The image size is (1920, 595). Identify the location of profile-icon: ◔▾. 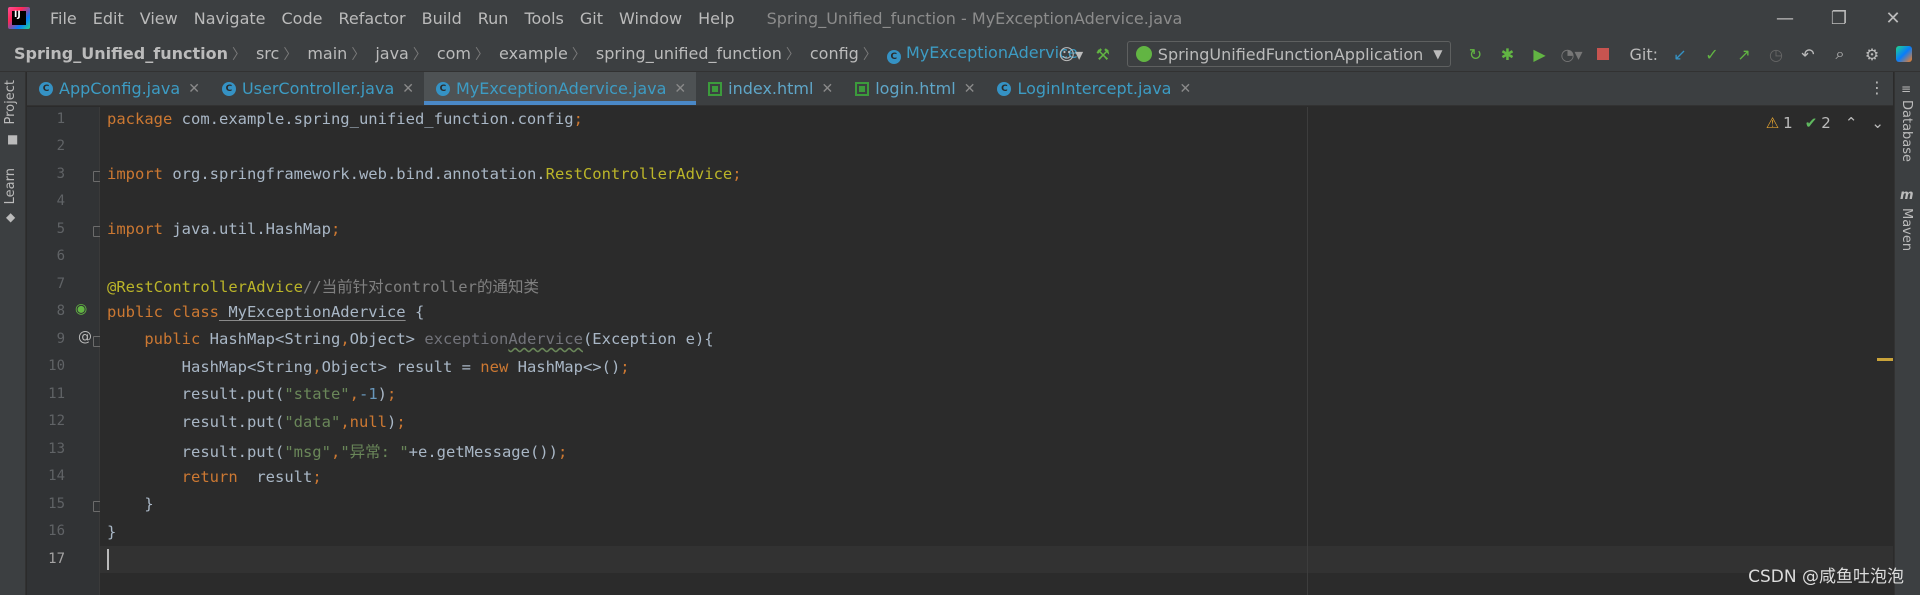
(1571, 54).